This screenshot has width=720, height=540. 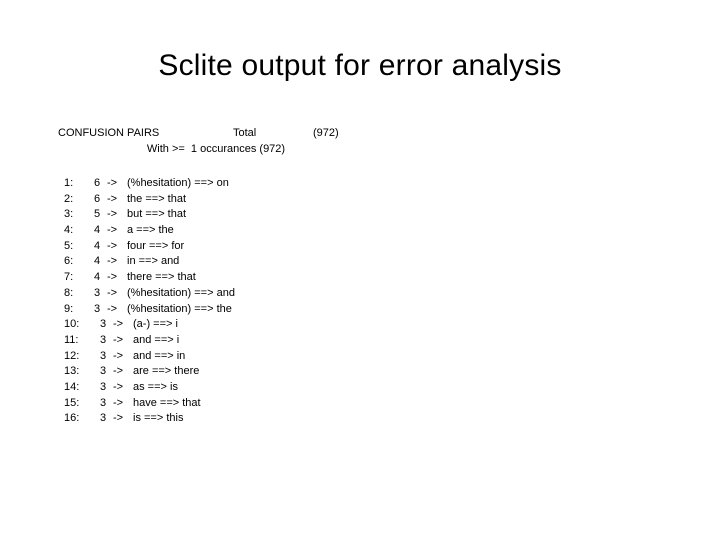 What do you see at coordinates (278, 200) in the screenshot?
I see `confusion-pair-row: 2: 6 -> the ==> that` at bounding box center [278, 200].